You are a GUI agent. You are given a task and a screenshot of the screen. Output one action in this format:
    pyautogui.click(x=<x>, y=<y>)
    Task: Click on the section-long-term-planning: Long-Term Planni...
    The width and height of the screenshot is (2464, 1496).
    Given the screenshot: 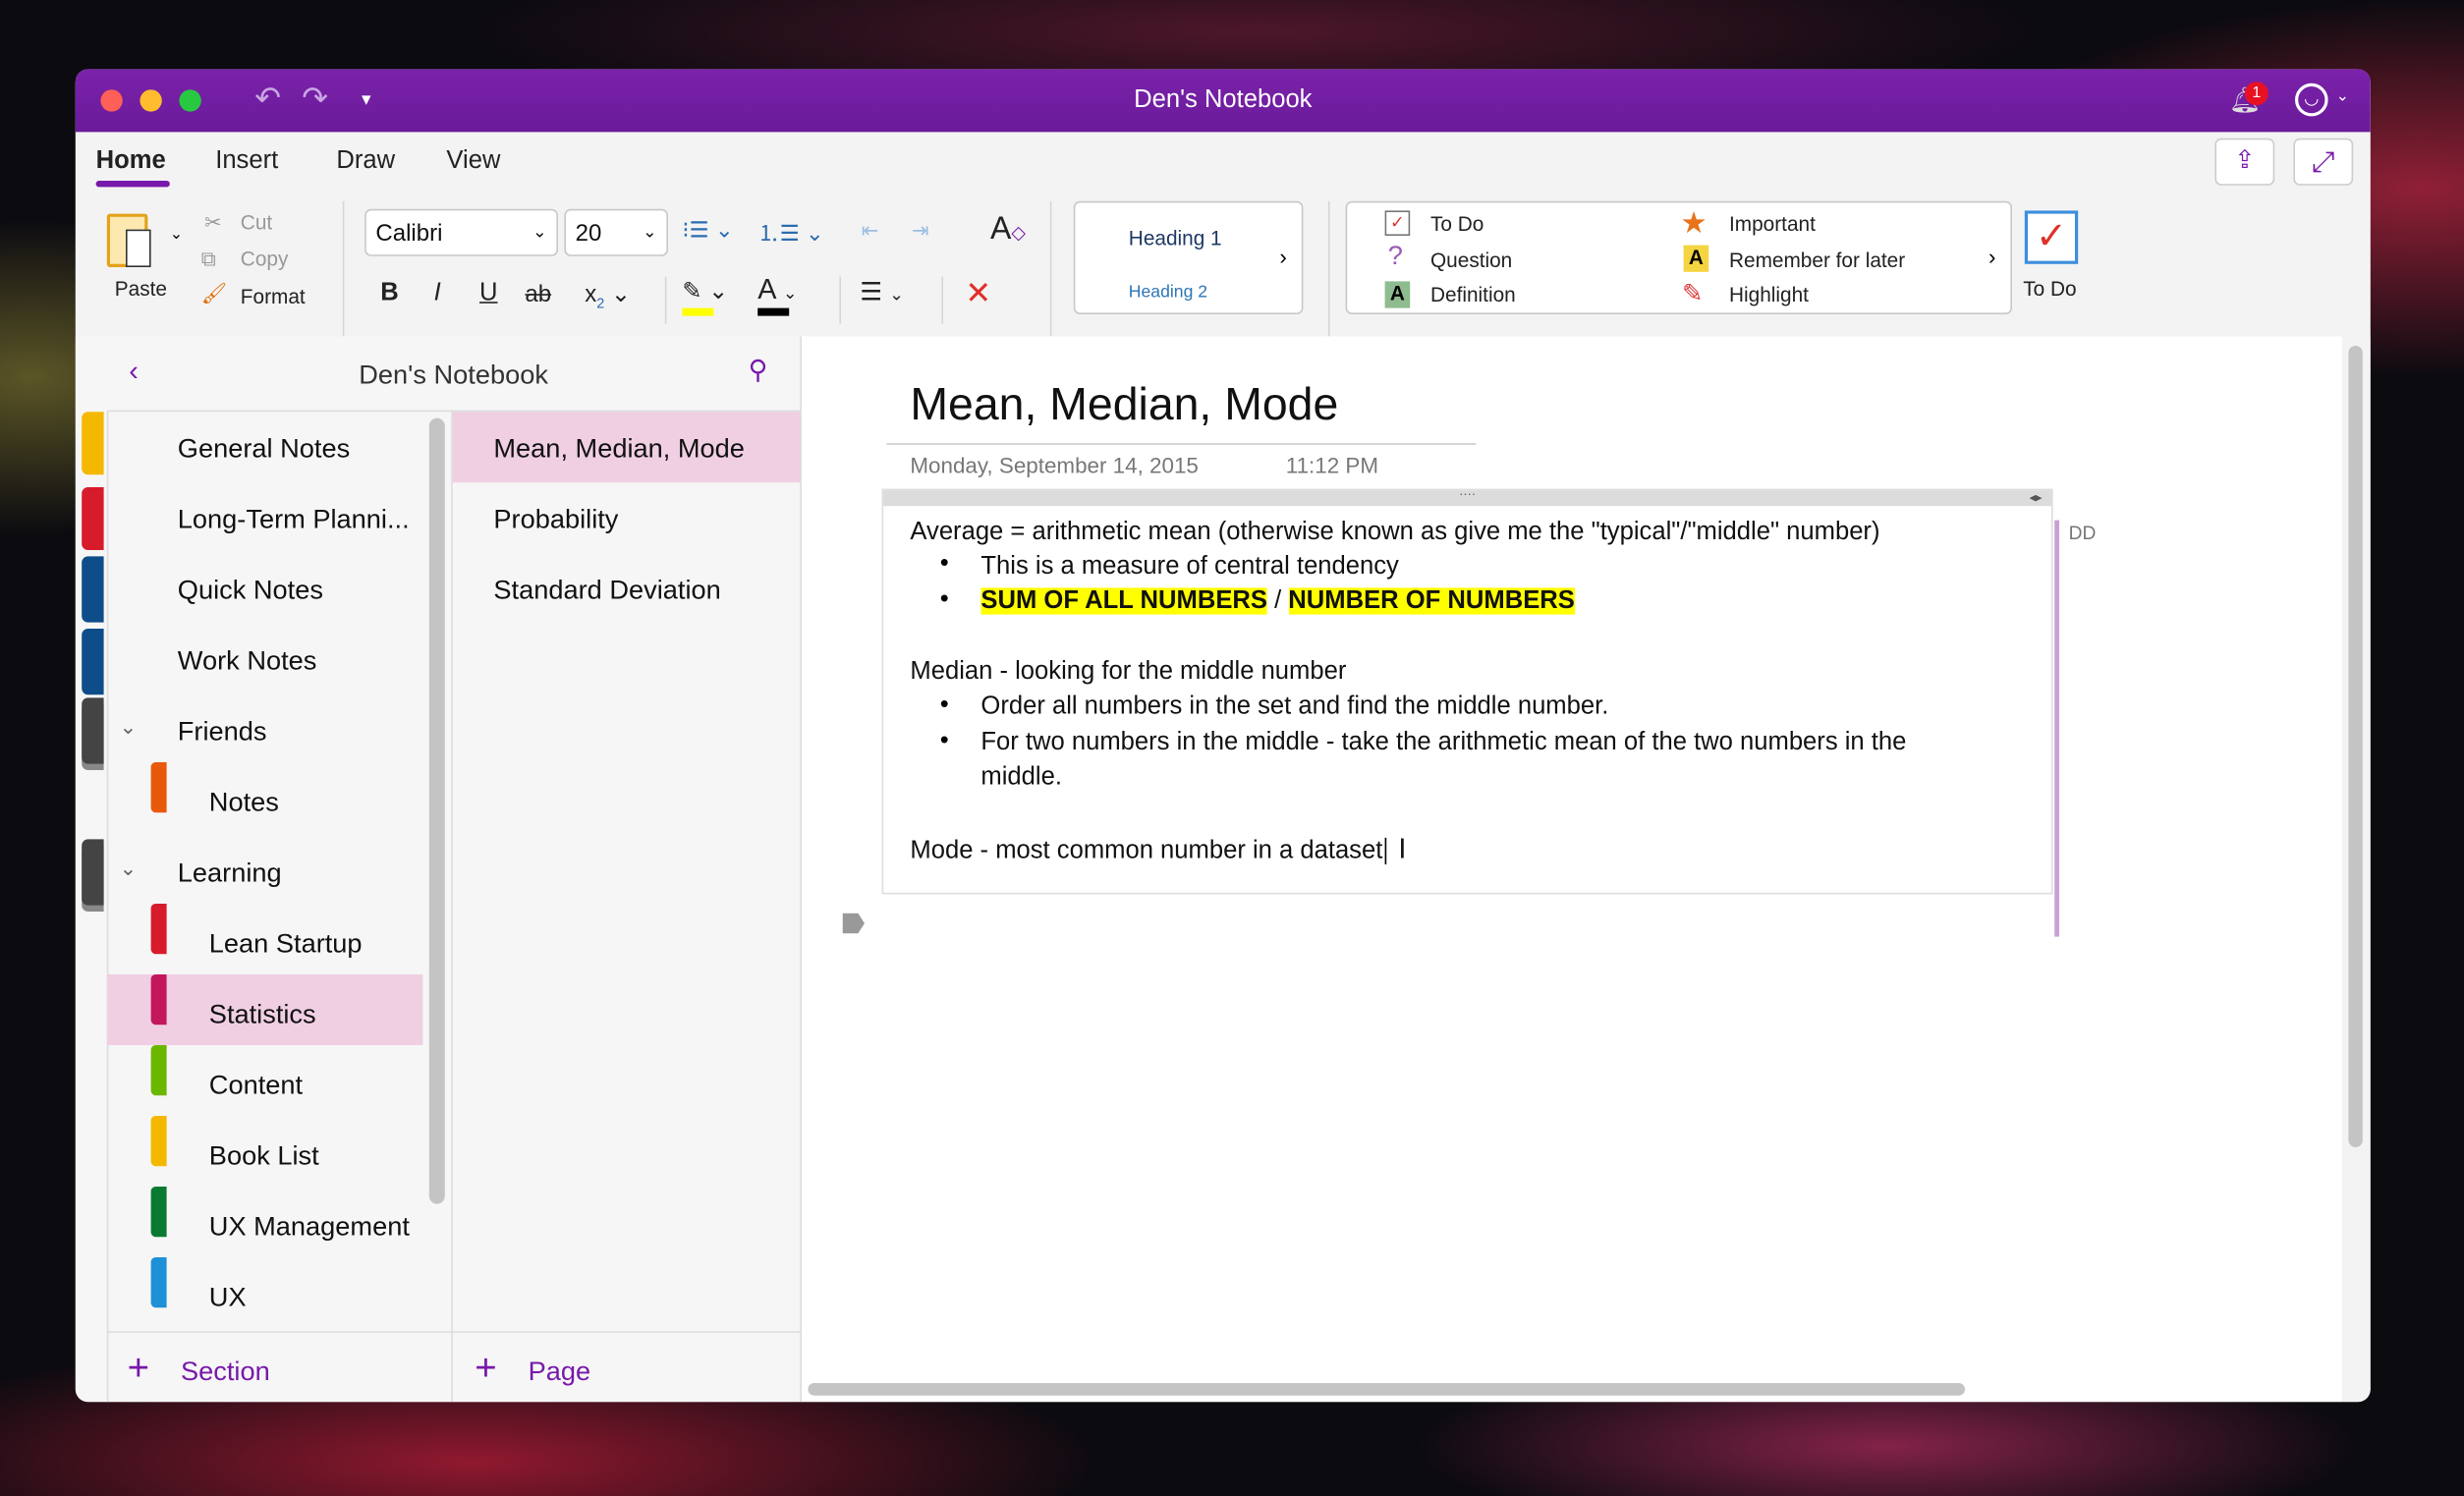 What is the action you would take?
    pyautogui.click(x=294, y=520)
    